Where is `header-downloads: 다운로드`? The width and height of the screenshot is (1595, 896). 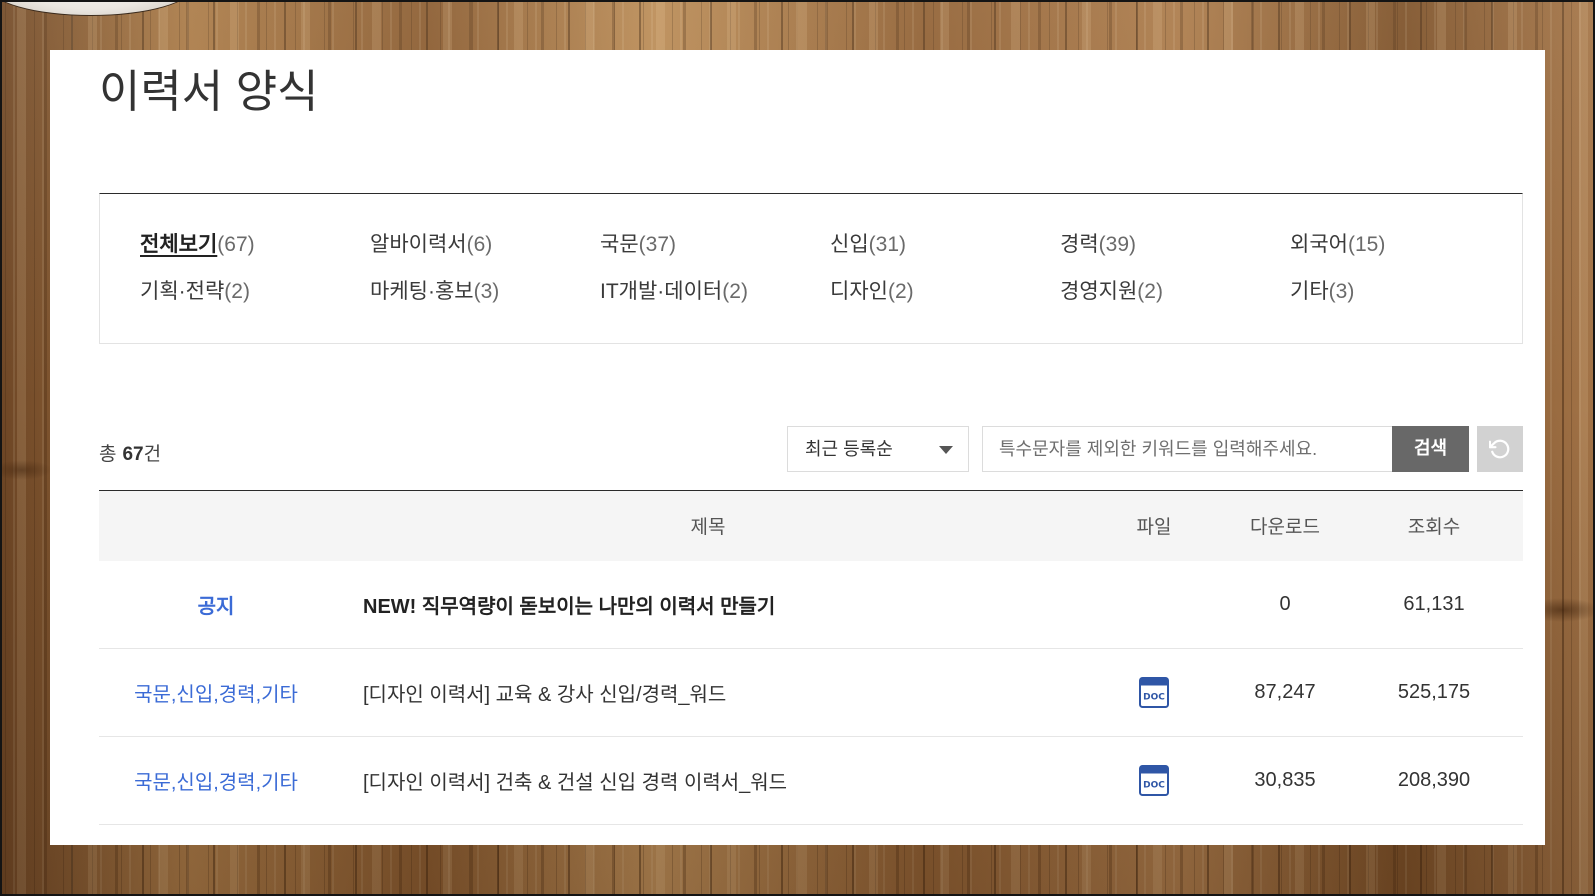
header-downloads: 다운로드 is located at coordinates (1285, 525).